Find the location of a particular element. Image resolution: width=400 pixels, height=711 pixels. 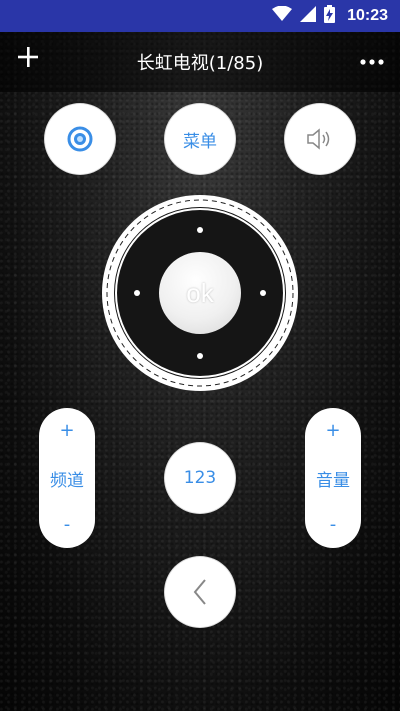

menu-button-label: 菜单 is located at coordinates (200, 141).